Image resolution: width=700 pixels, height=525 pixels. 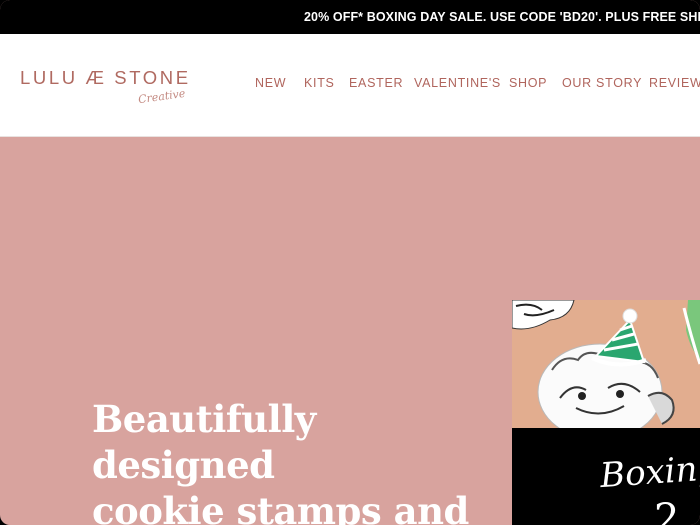 What do you see at coordinates (280, 507) in the screenshot?
I see `hero-title-line: cookie stamps and` at bounding box center [280, 507].